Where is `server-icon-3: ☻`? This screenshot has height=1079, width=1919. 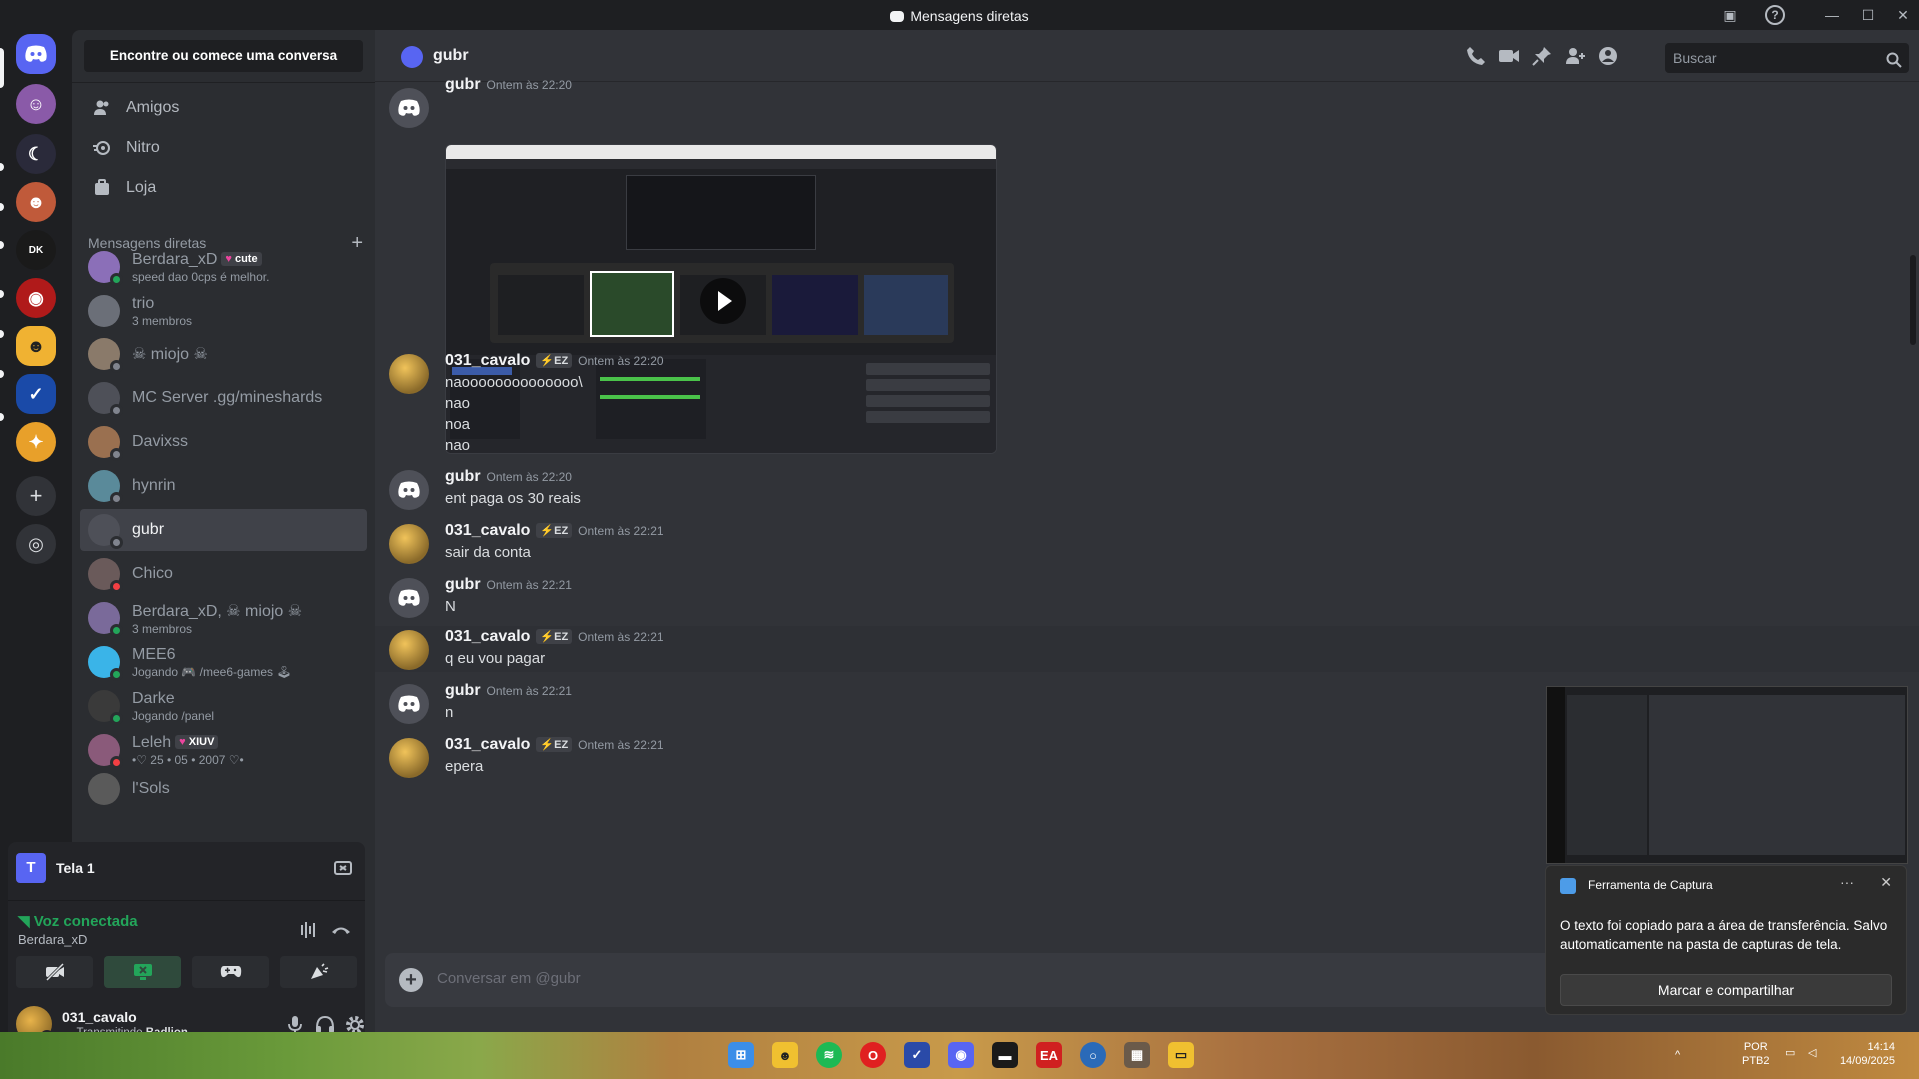 server-icon-3: ☻ is located at coordinates (36, 202).